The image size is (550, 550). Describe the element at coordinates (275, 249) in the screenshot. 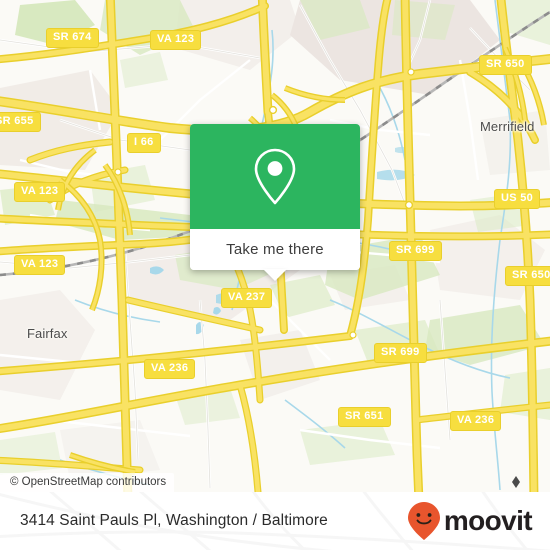

I see `take-me-there-button: Take me there` at that location.